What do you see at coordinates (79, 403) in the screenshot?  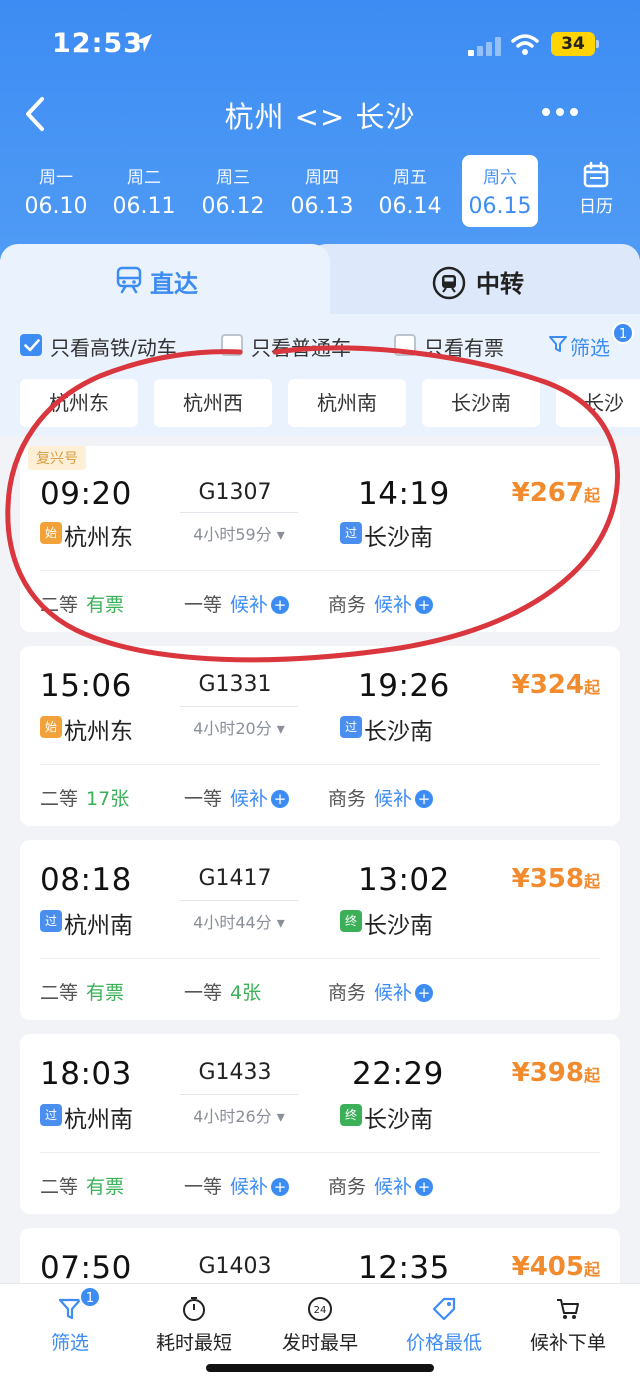 I see `station-chip: 杭州东` at bounding box center [79, 403].